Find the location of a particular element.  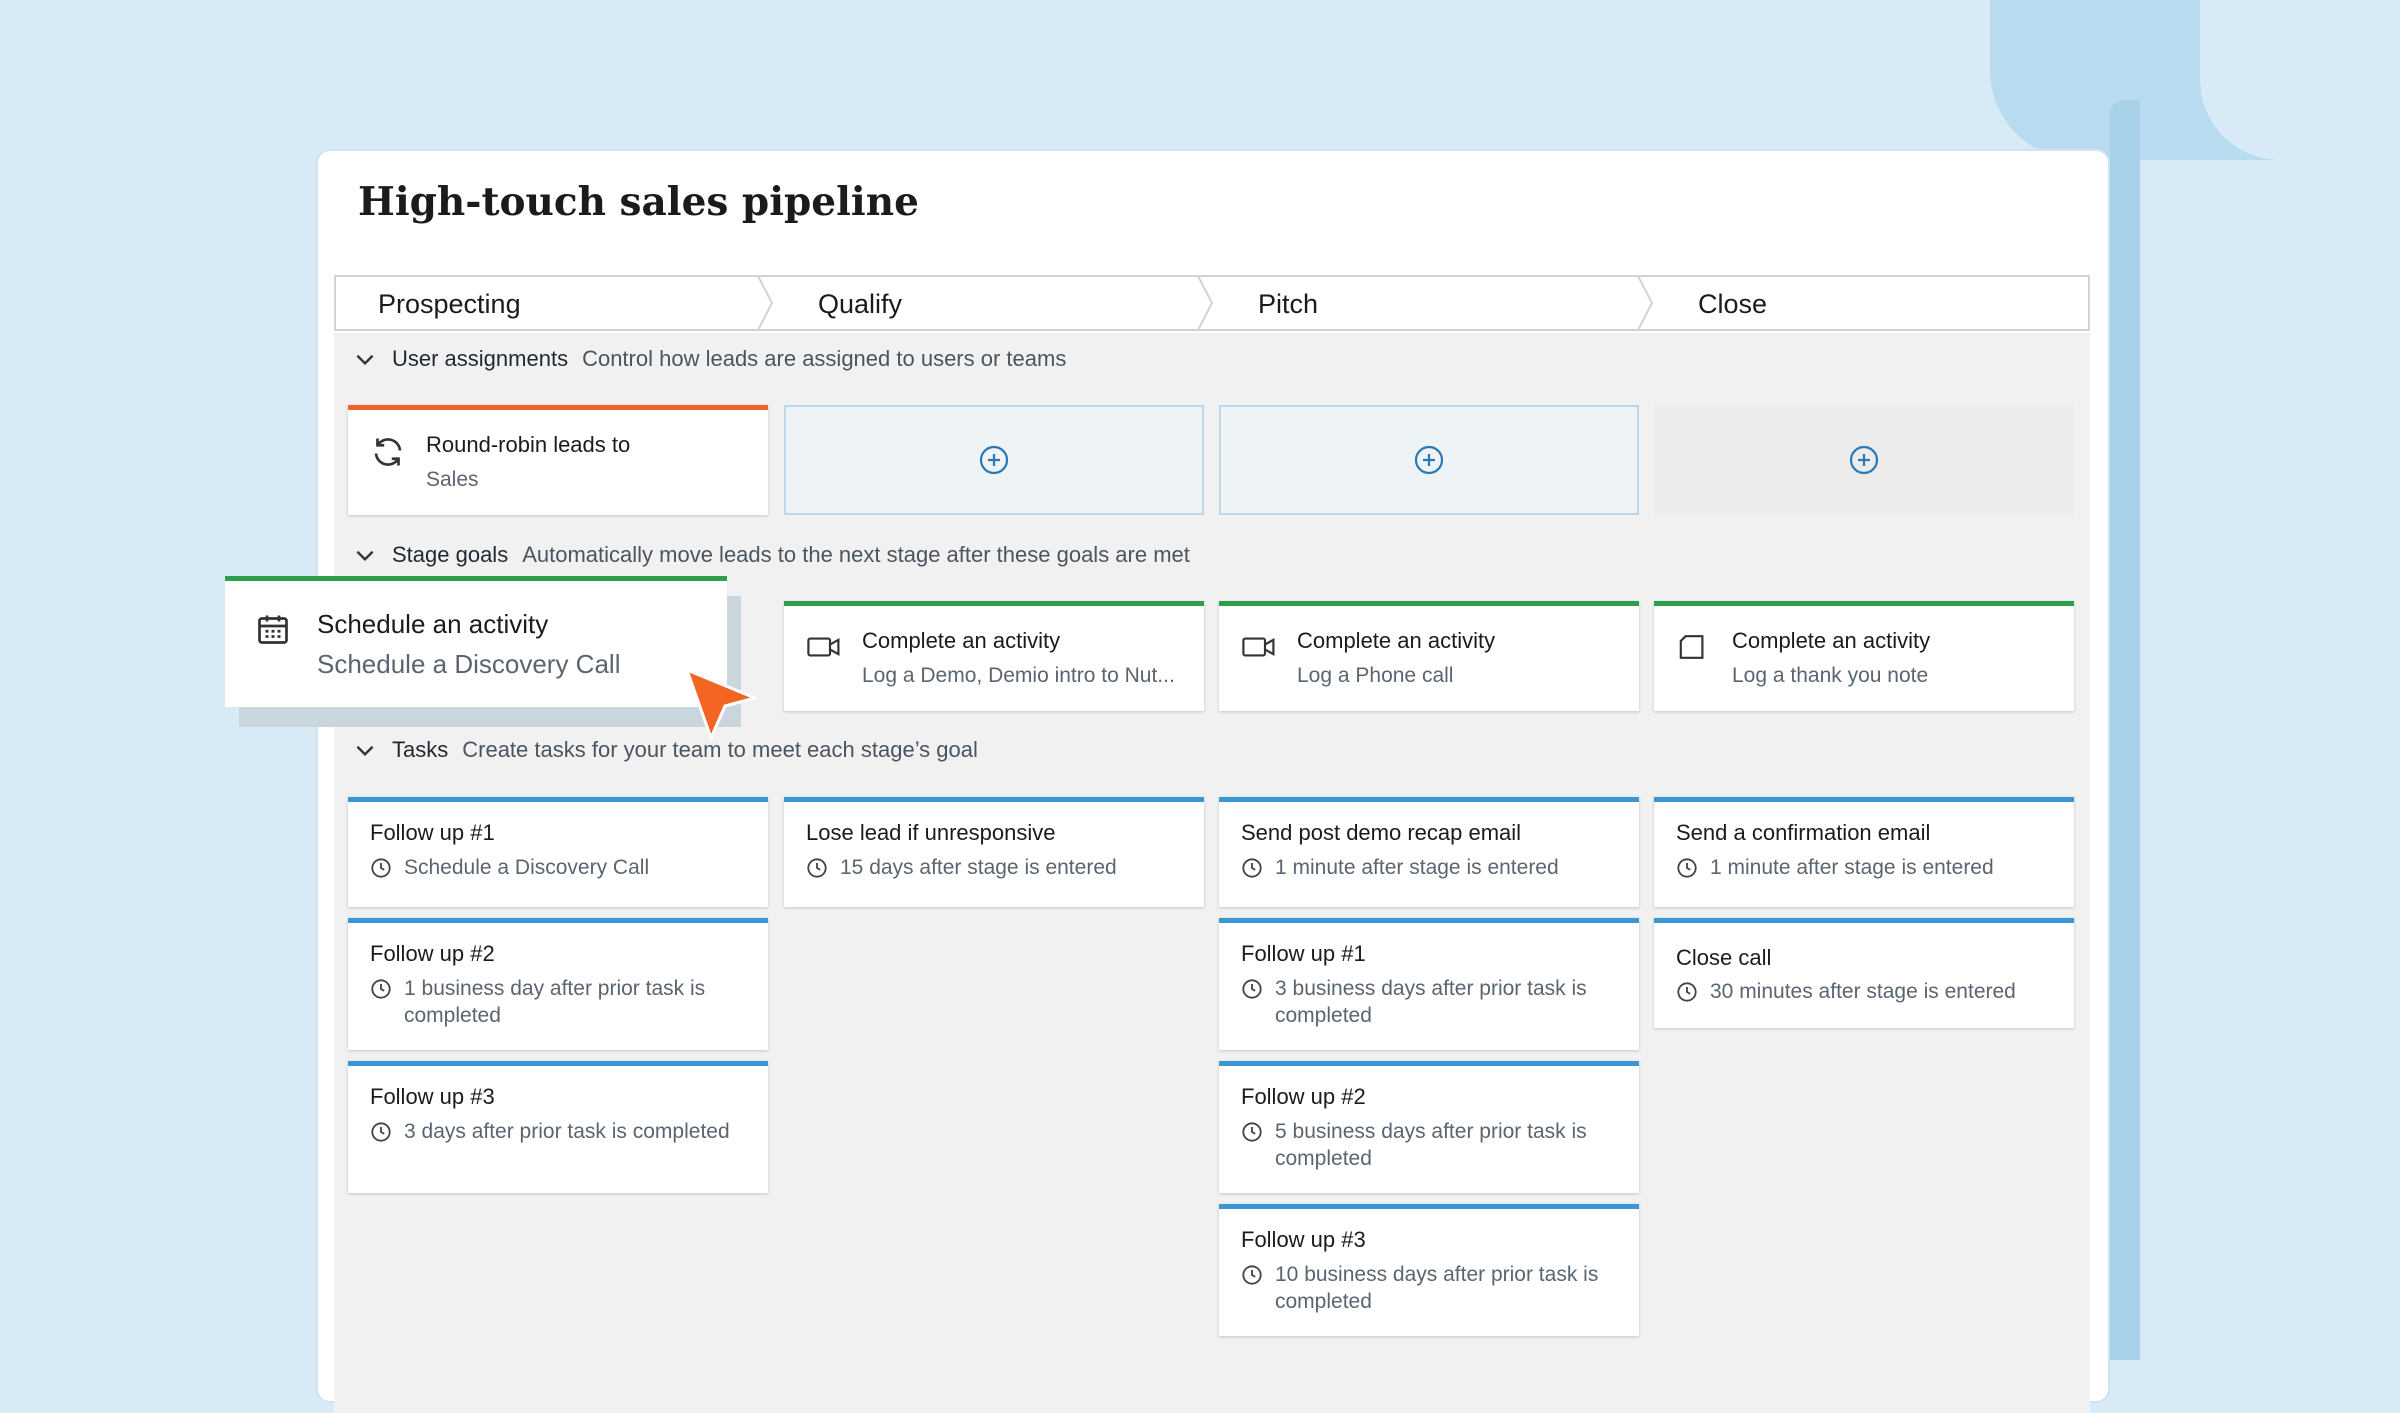

task-subtitle: Schedule a Discovery Call is located at coordinates (527, 867).